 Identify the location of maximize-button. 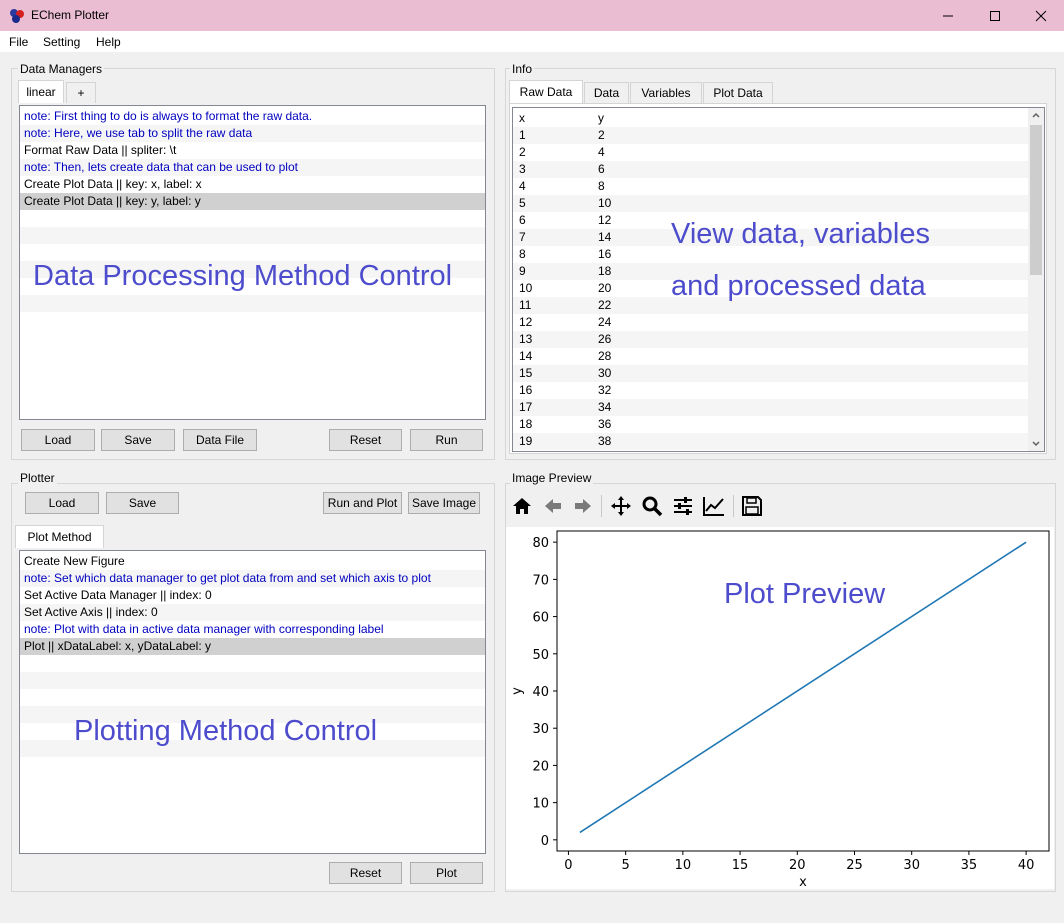
(995, 15).